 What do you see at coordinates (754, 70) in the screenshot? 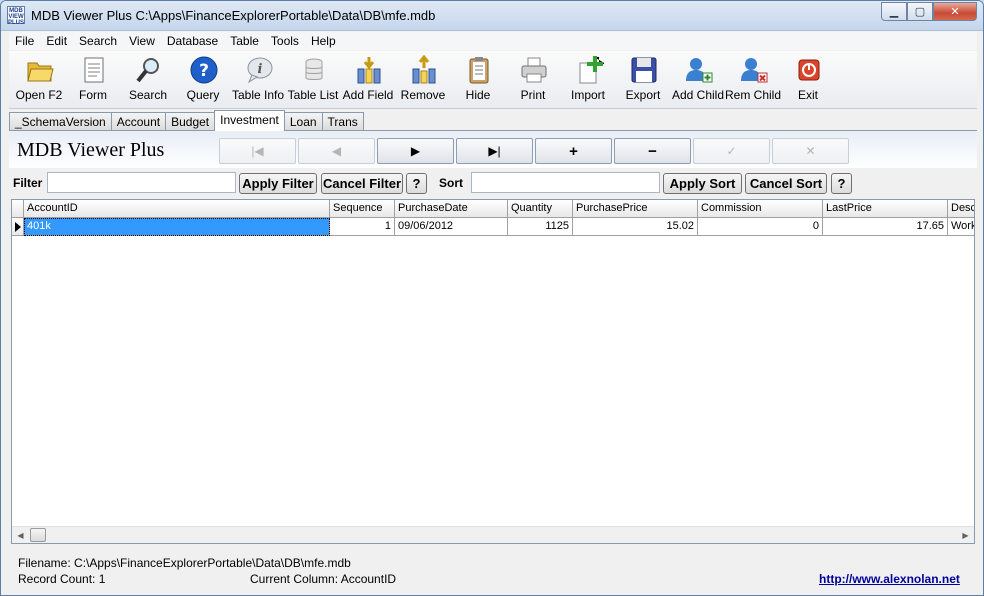
I see `remove-user-icon` at bounding box center [754, 70].